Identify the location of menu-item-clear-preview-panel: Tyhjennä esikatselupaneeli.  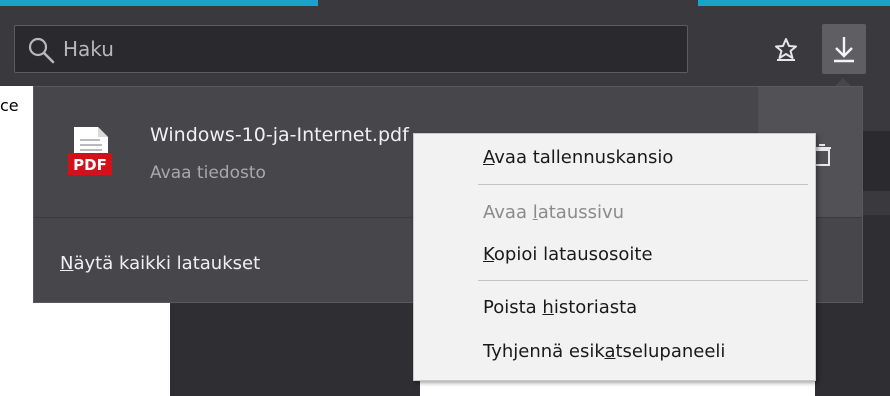
(604, 351).